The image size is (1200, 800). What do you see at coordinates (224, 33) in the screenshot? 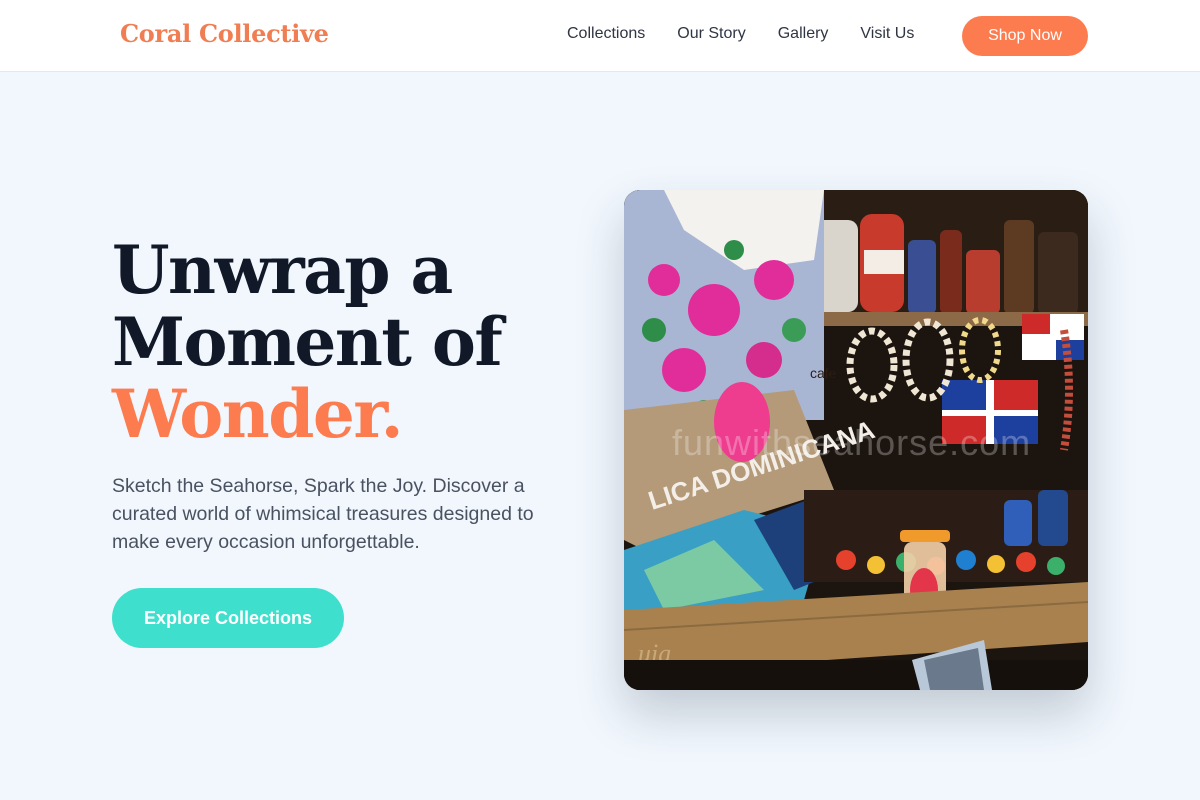
I see `brand-logo: Coral Collective` at bounding box center [224, 33].